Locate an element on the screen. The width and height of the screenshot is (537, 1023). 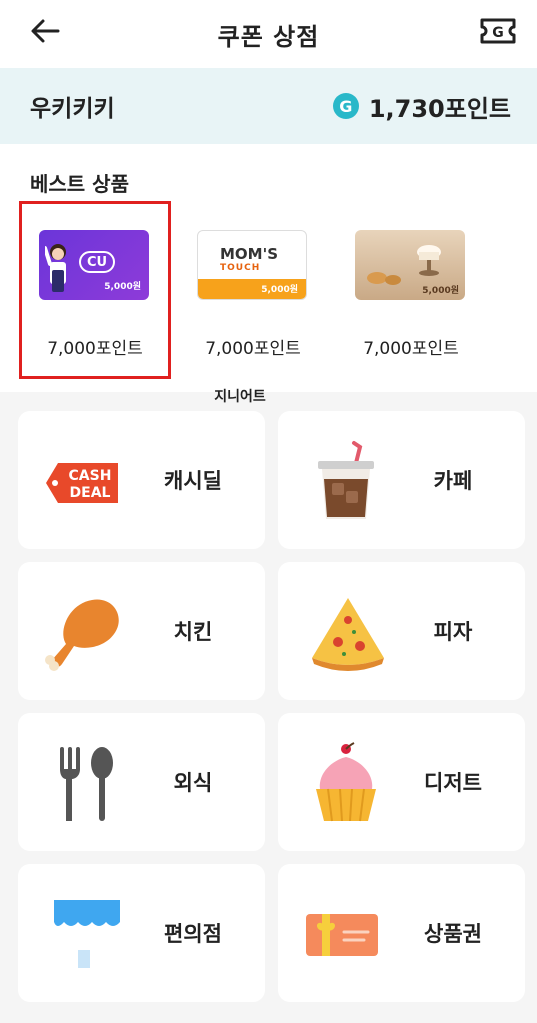
deal-text: DEAL is located at coordinates (90, 493).